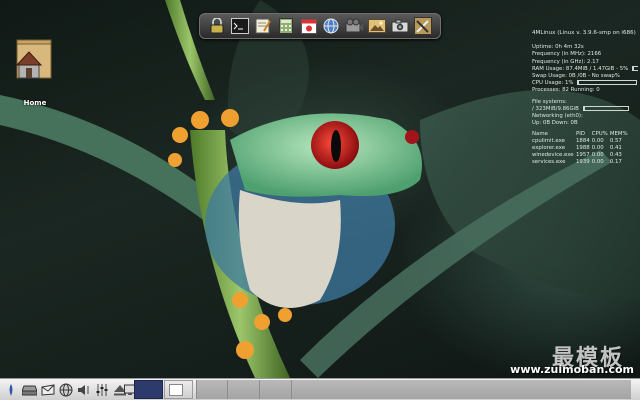  Describe the element at coordinates (35, 103) in the screenshot. I see `desktop-icon-label: Home` at that location.